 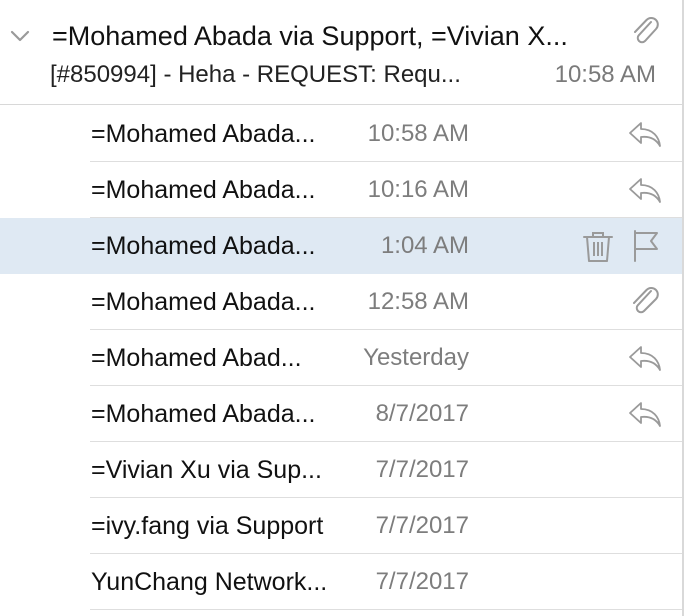 I want to click on message-row: =ivy.fang via Support 7/7/2017, so click(x=341, y=526).